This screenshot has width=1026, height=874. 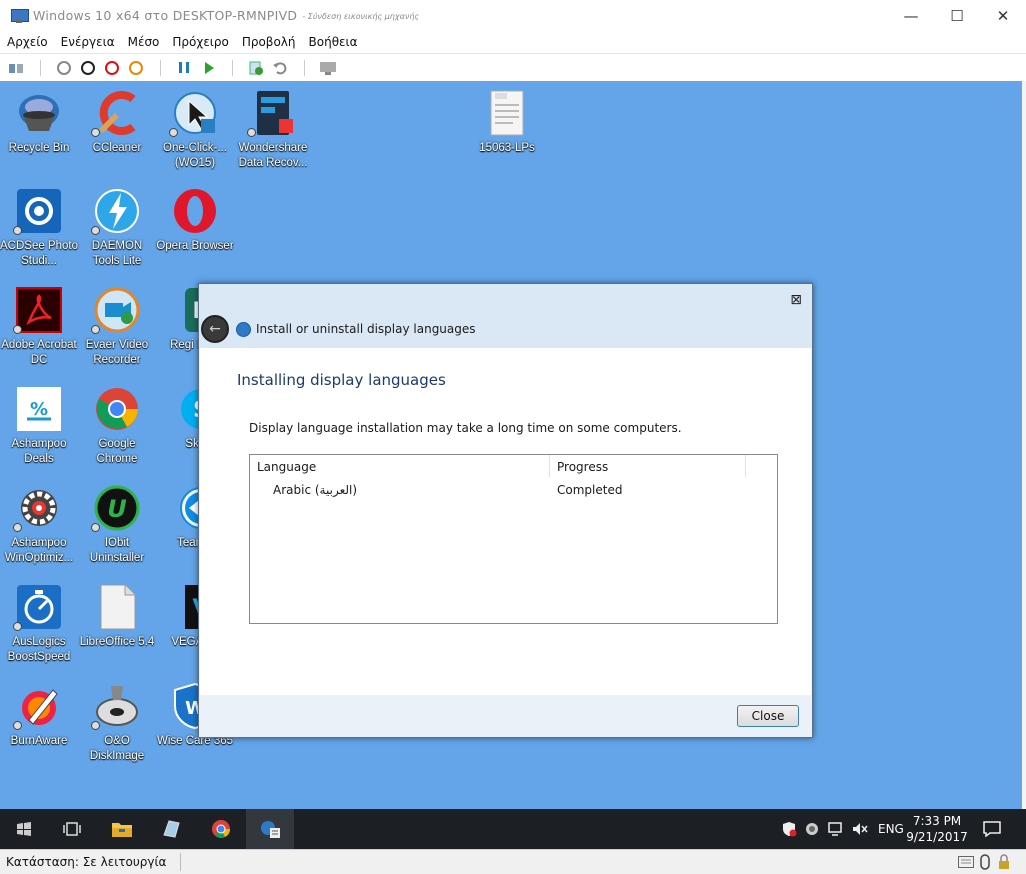 What do you see at coordinates (39, 409) in the screenshot?
I see `ashampoo-deals-icon: %` at bounding box center [39, 409].